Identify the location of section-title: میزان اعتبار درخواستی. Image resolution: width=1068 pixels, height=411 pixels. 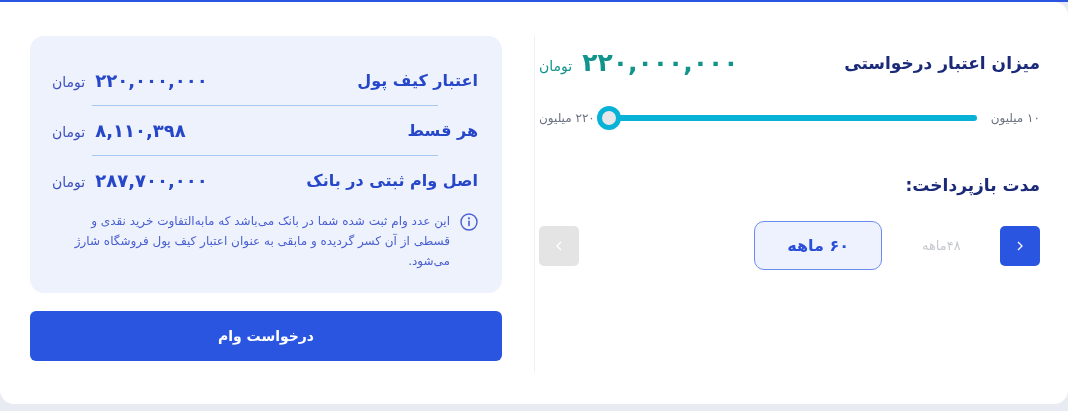
(942, 62).